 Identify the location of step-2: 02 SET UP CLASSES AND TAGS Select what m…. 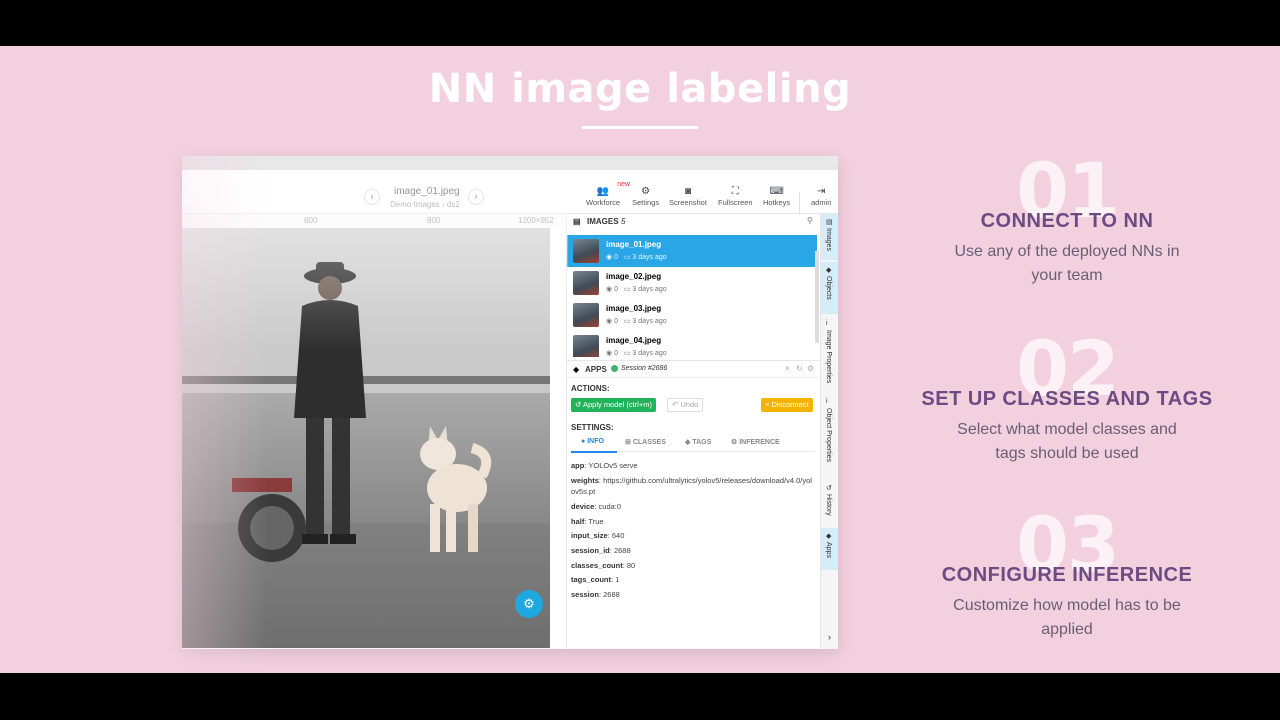
(1067, 399).